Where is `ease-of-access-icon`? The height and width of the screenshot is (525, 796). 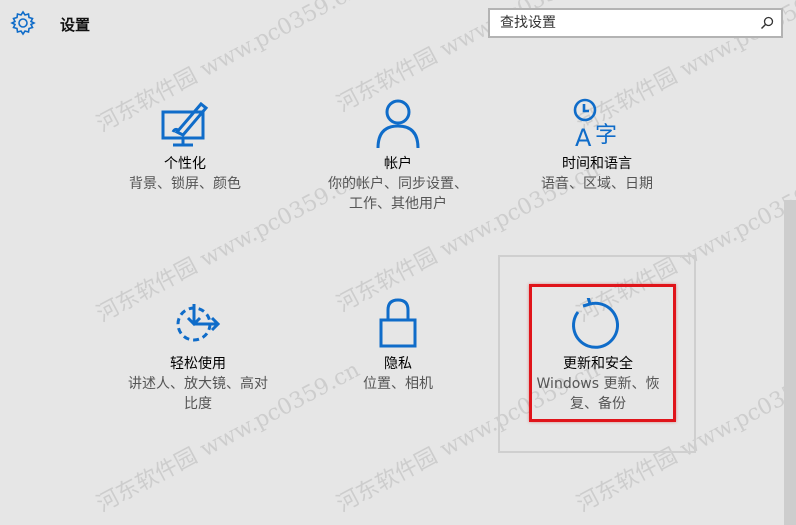 ease-of-access-icon is located at coordinates (198, 323).